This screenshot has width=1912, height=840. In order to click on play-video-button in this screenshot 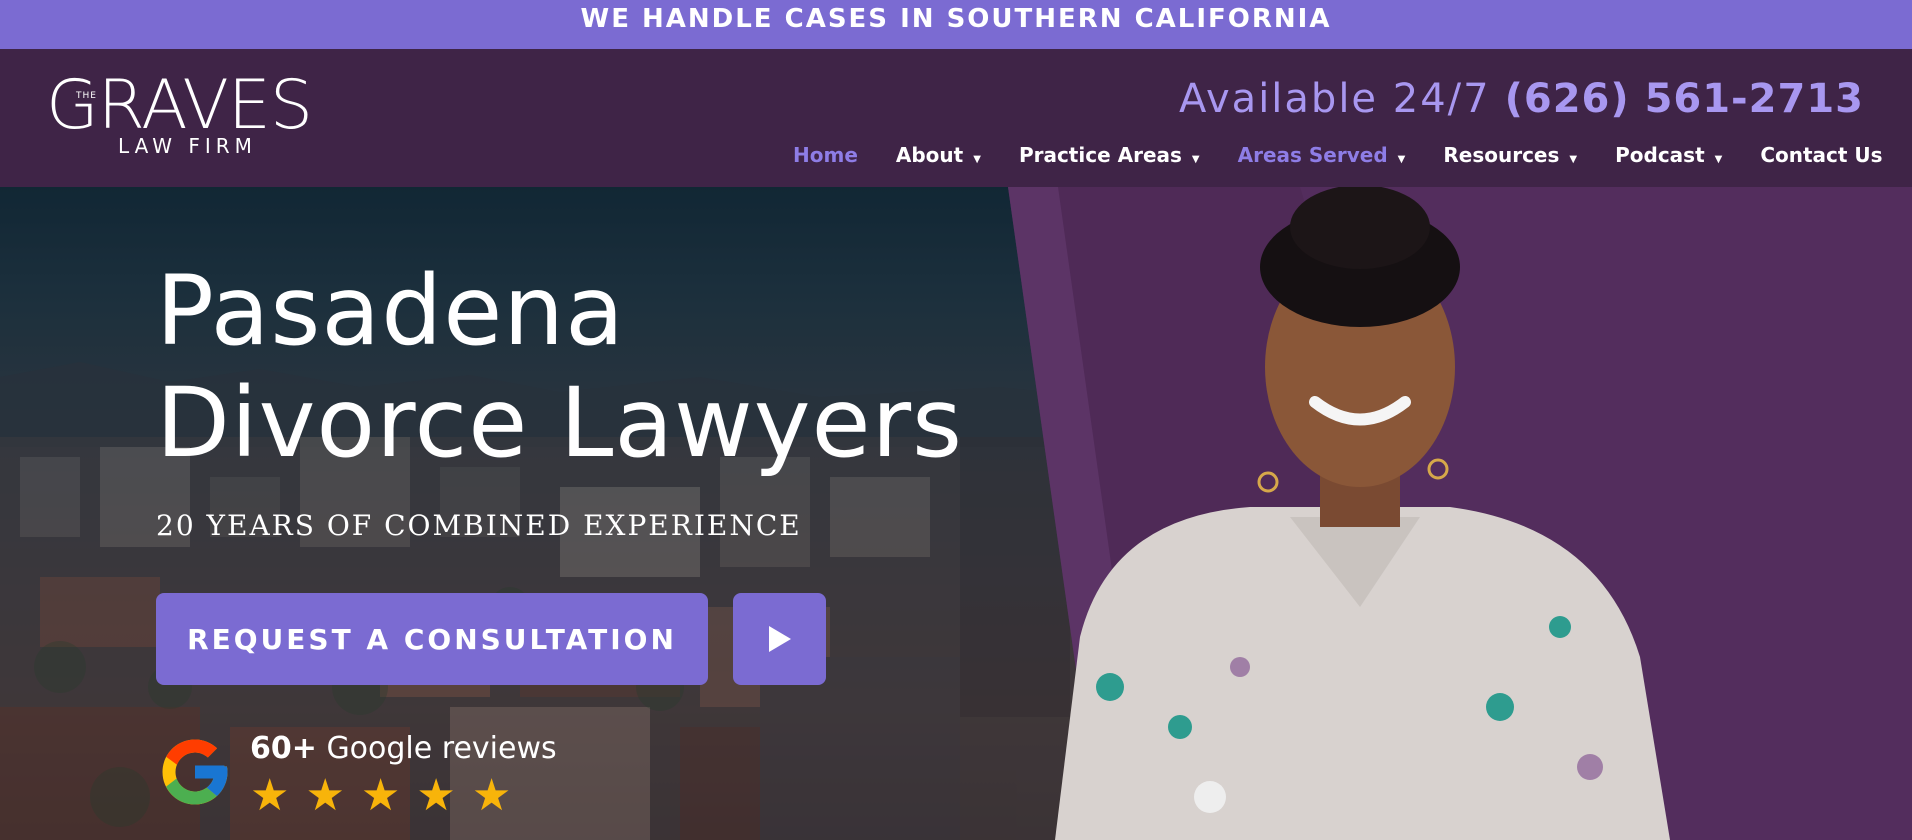, I will do `click(779, 639)`.